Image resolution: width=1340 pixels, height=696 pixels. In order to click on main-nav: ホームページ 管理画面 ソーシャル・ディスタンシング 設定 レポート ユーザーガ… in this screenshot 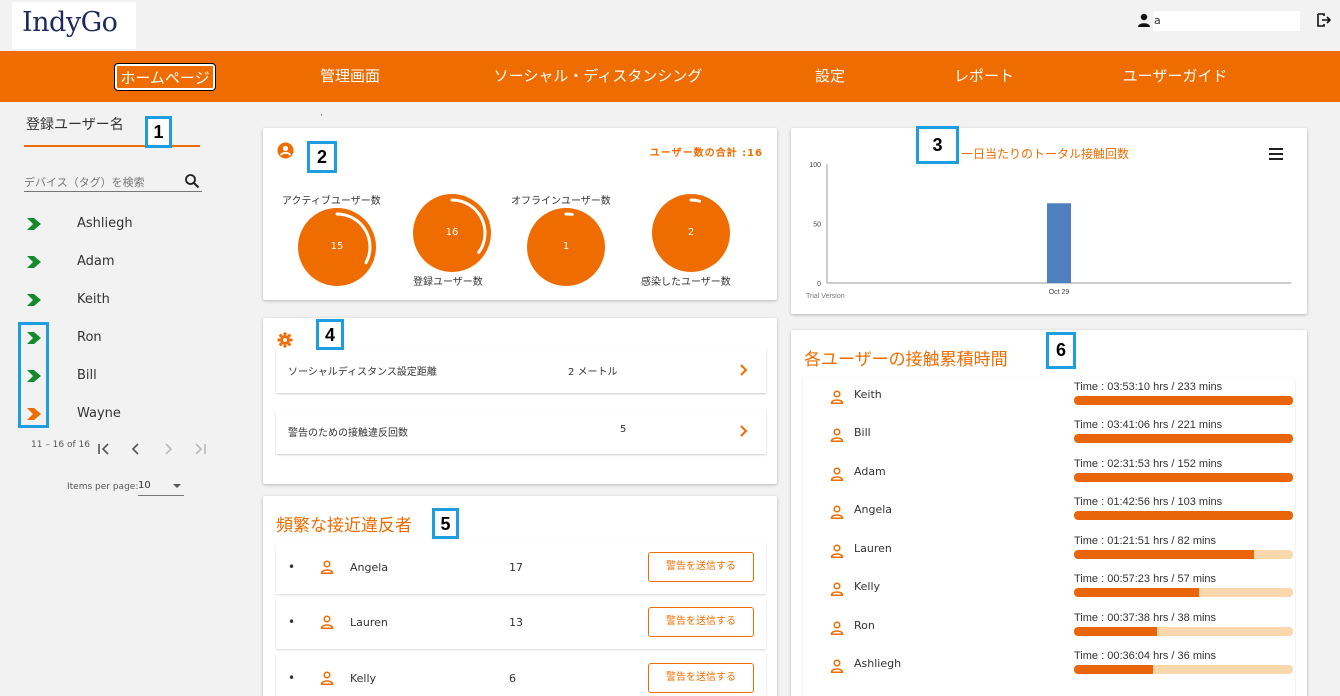, I will do `click(670, 76)`.